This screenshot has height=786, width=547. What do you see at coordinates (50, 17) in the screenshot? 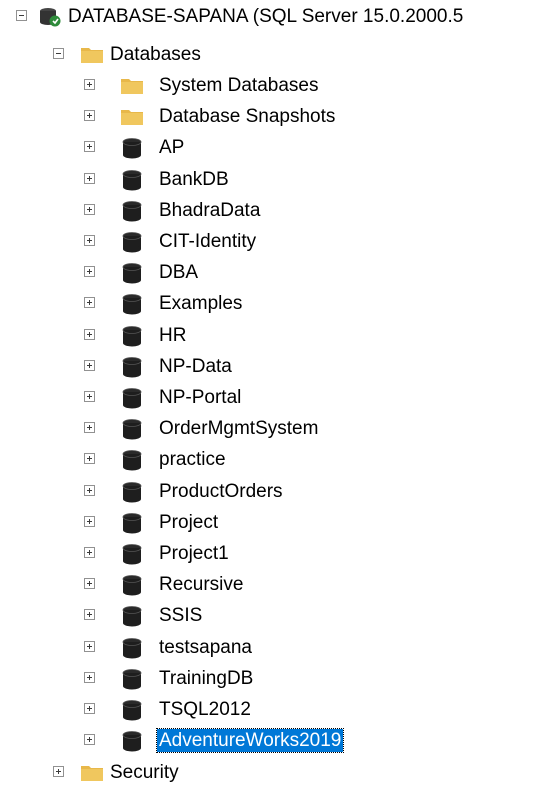
I see `server-connected-icon` at bounding box center [50, 17].